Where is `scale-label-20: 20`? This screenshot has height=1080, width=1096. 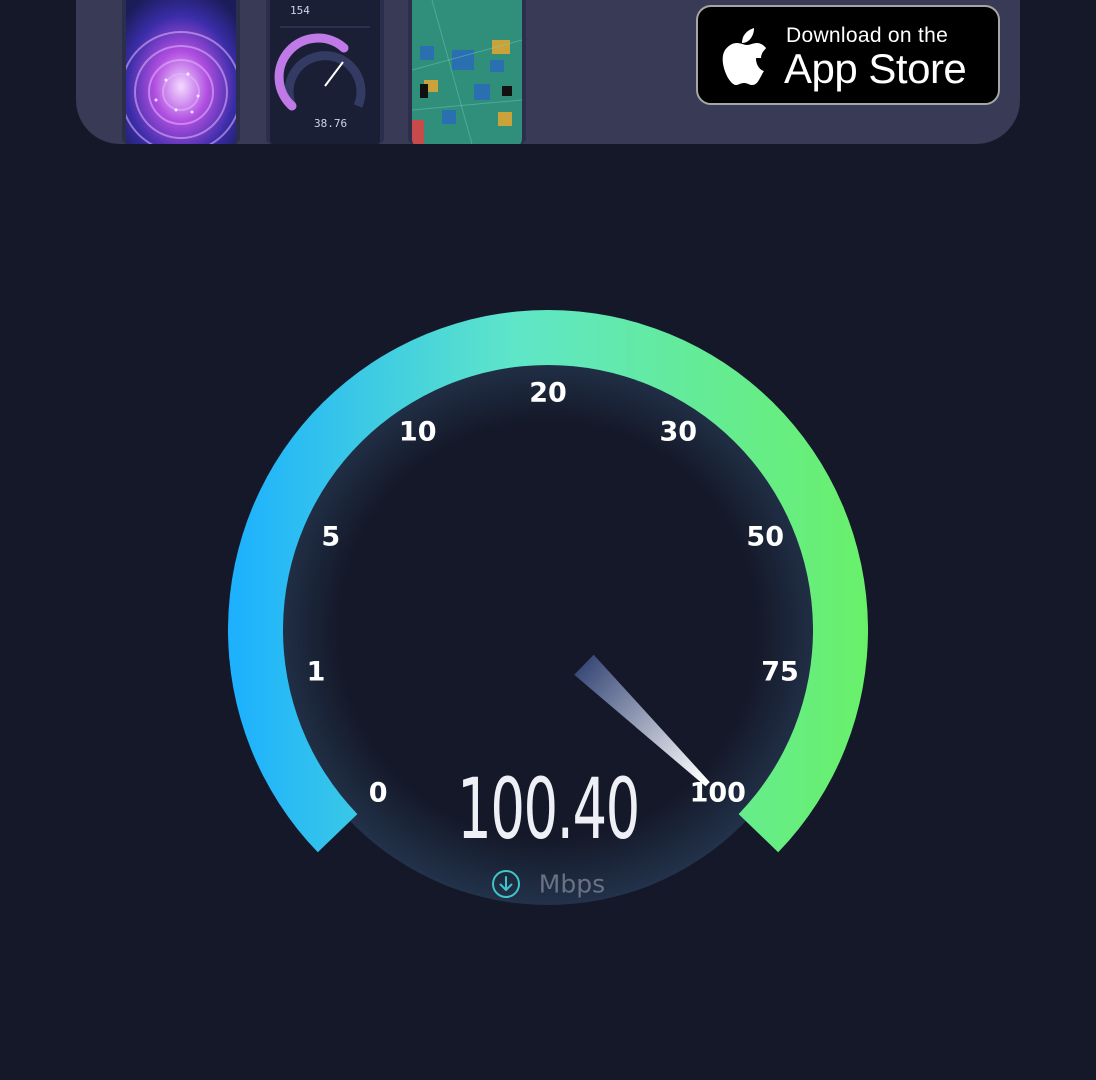 scale-label-20: 20 is located at coordinates (548, 393).